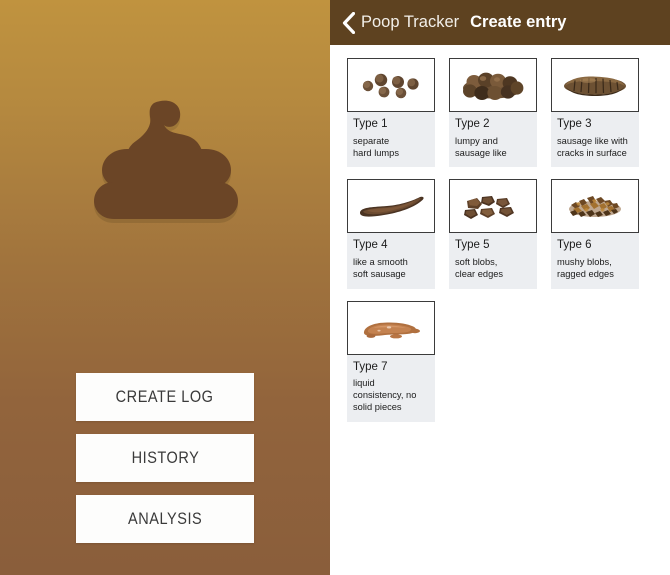 The image size is (670, 575). I want to click on cracked-sausage-illustration, so click(595, 85).